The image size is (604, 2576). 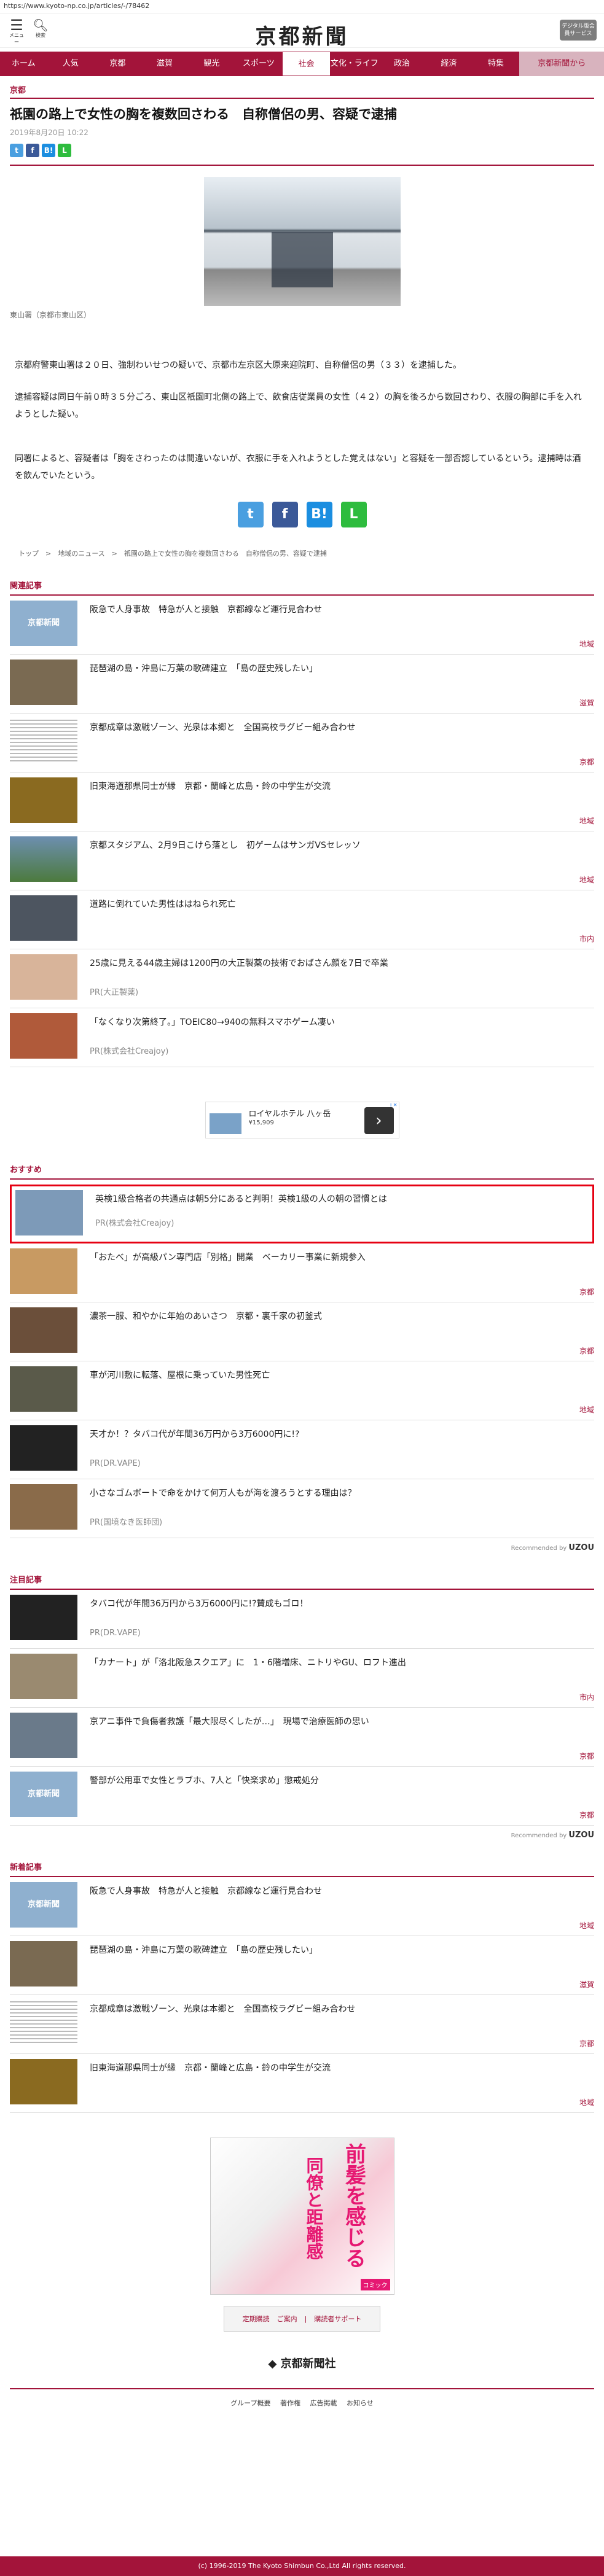 I want to click on footer-logo: ◆ 京都新聞社, so click(x=302, y=2363).